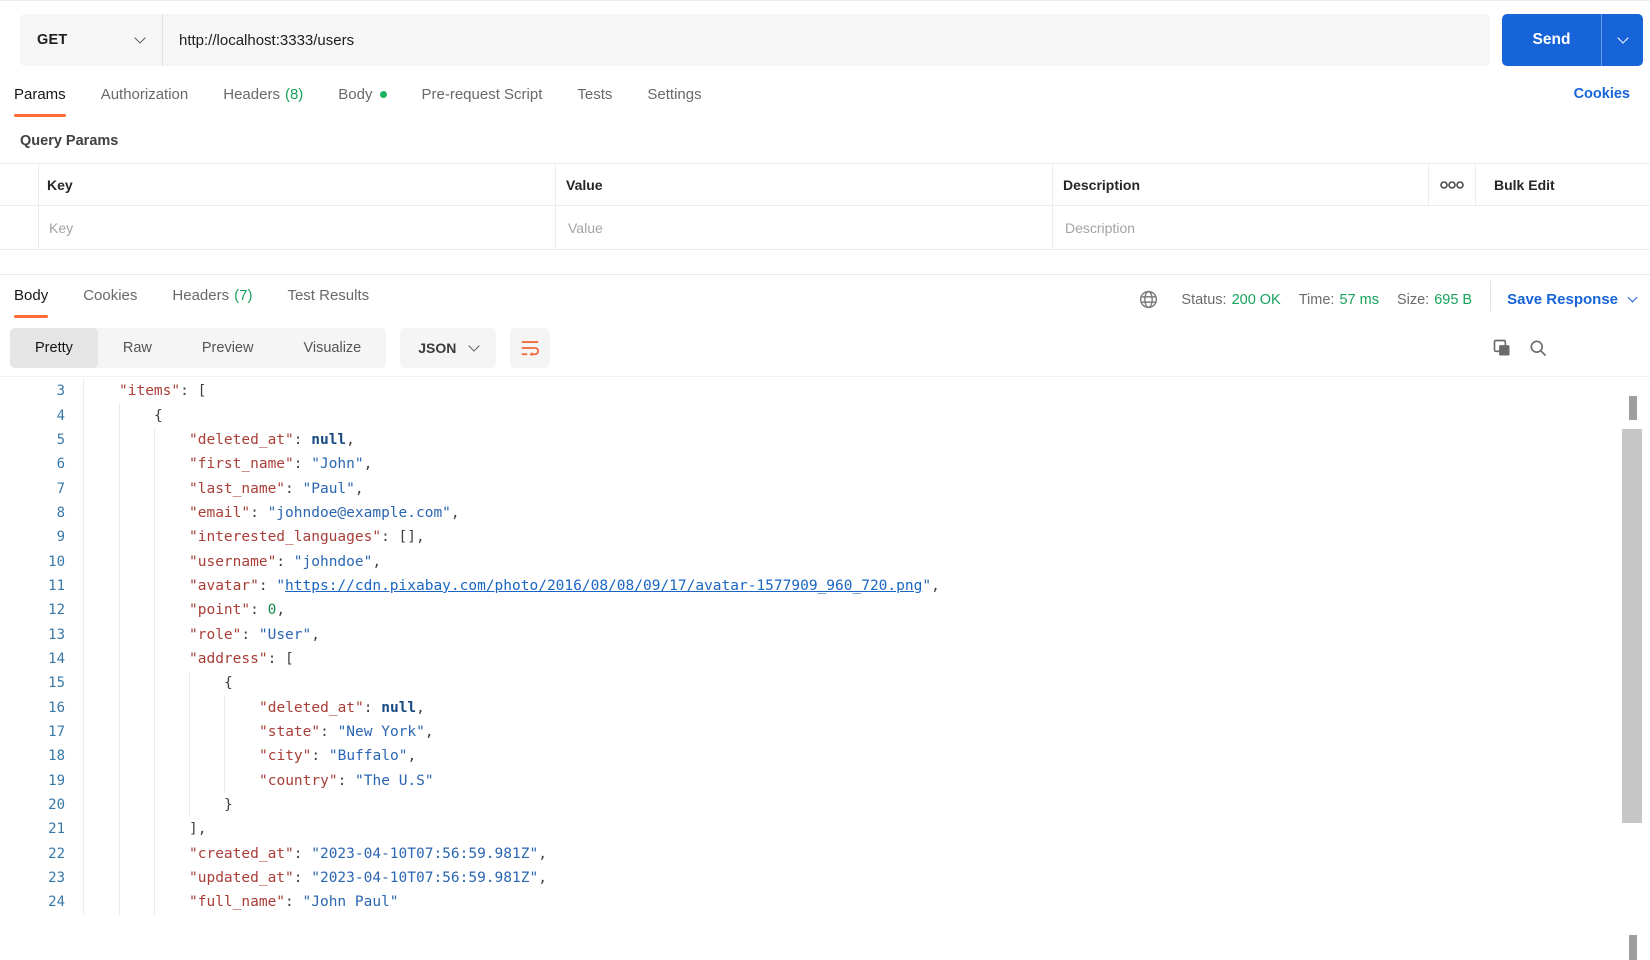  Describe the element at coordinates (337, 464) in the screenshot. I see `code-token: "John"` at that location.